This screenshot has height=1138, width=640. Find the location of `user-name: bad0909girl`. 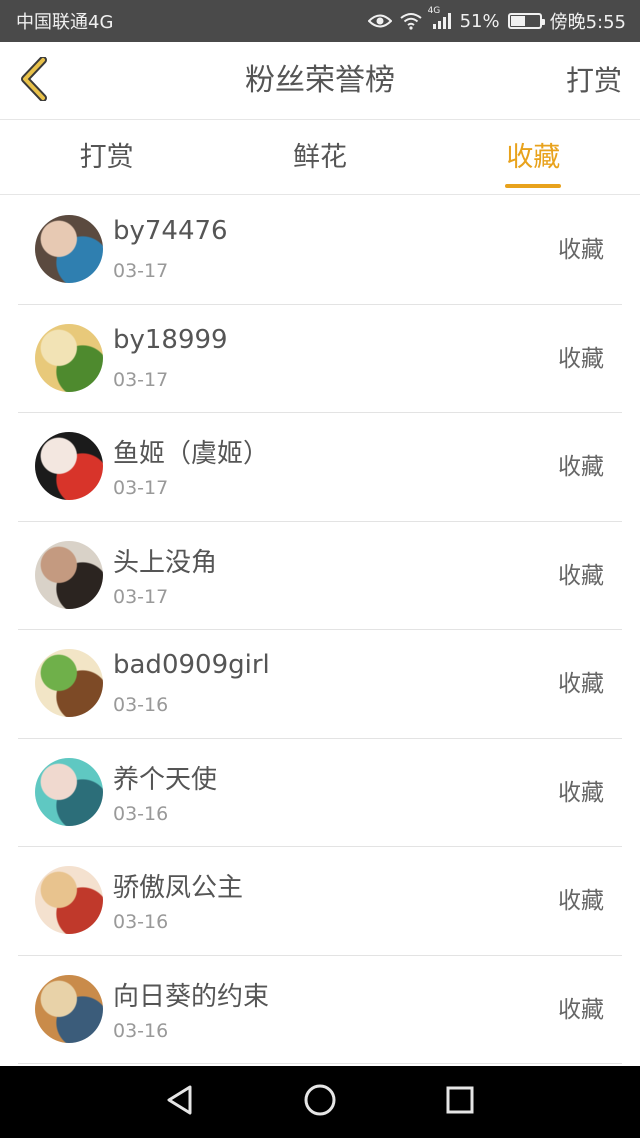

user-name: bad0909girl is located at coordinates (191, 665).